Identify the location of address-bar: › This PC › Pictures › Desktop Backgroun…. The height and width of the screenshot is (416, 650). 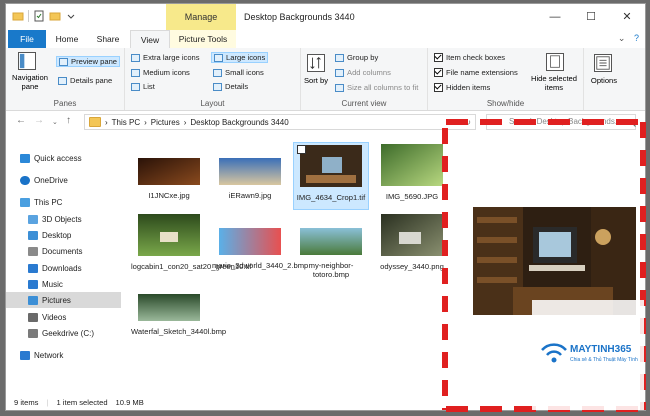
(280, 122).